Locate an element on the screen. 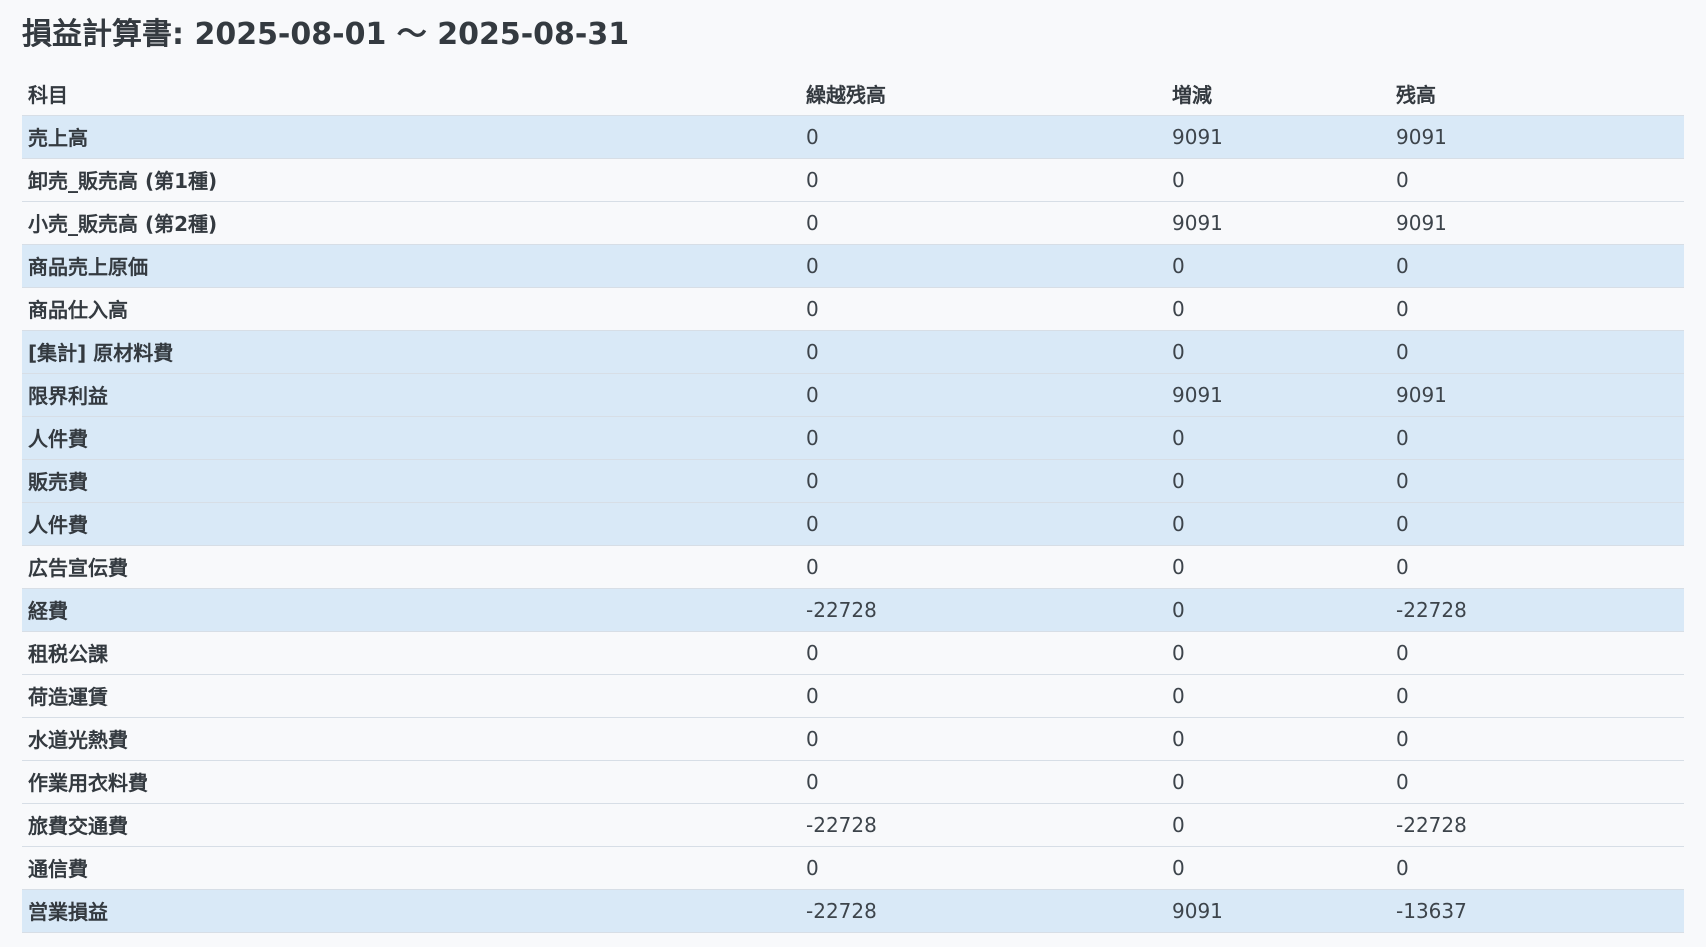  account-cell: 売上高 is located at coordinates (411, 136).